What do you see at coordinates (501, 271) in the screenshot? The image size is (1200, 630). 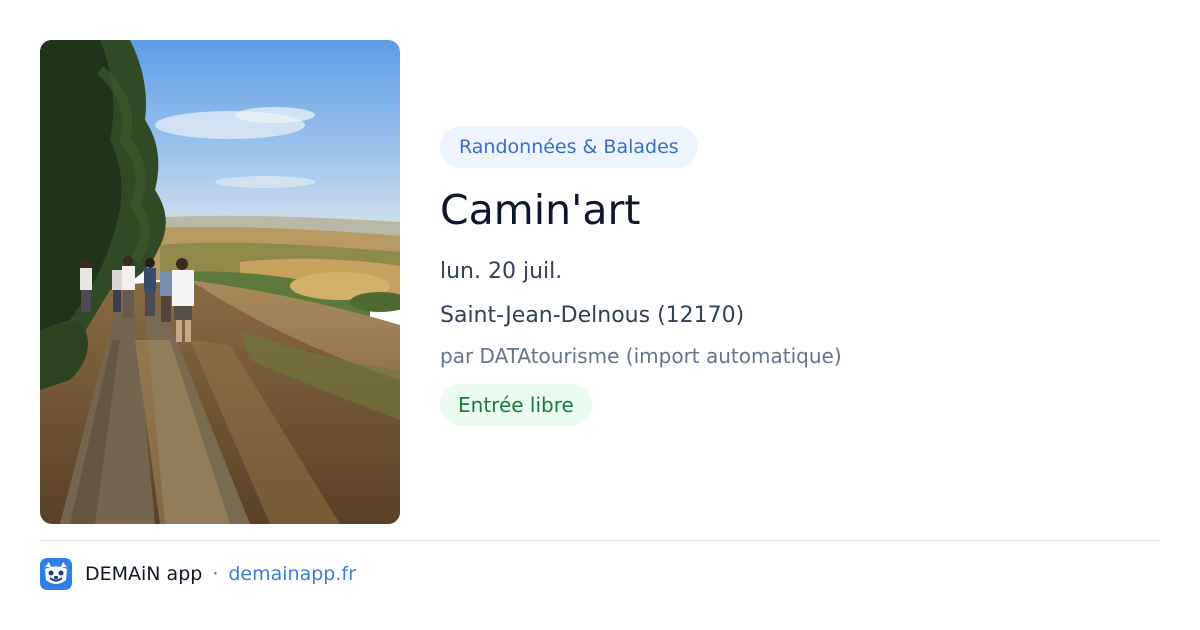 I see `event-date: lun. 20 juil.` at bounding box center [501, 271].